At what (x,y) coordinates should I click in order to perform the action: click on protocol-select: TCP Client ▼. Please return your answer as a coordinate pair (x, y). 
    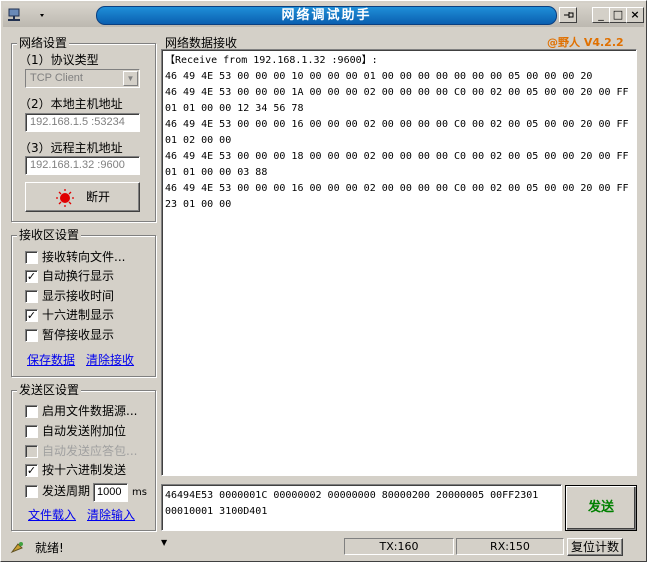
    Looking at the image, I should click on (82, 78).